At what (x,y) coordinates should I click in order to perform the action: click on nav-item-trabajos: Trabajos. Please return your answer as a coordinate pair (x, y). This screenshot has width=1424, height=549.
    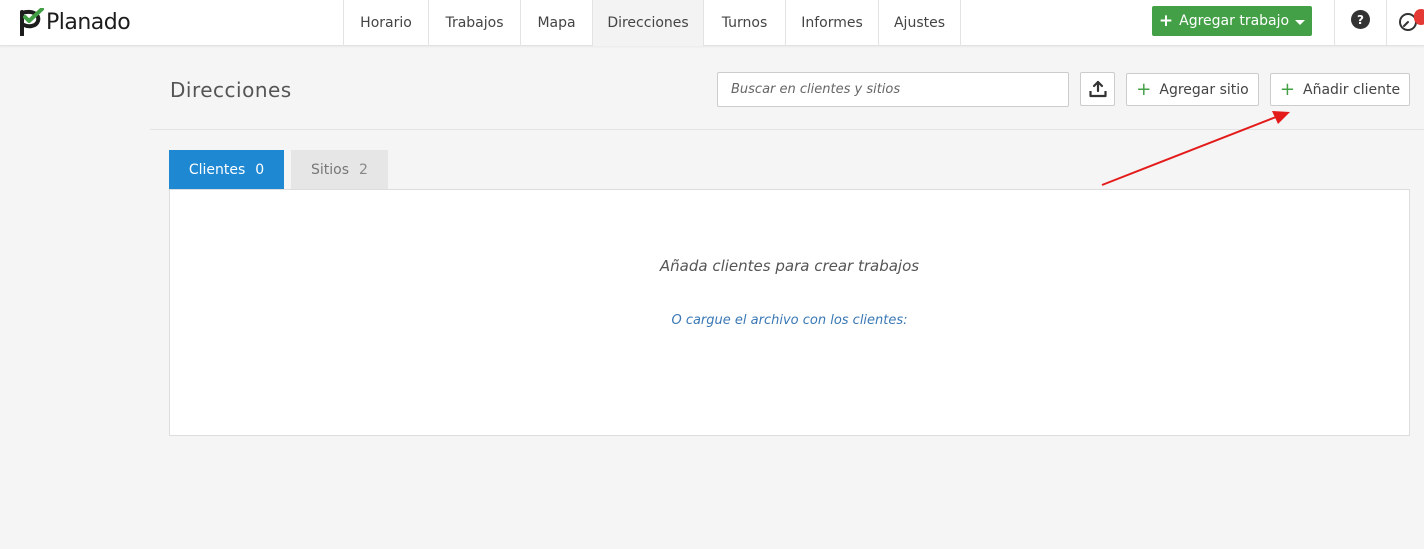
    Looking at the image, I should click on (474, 23).